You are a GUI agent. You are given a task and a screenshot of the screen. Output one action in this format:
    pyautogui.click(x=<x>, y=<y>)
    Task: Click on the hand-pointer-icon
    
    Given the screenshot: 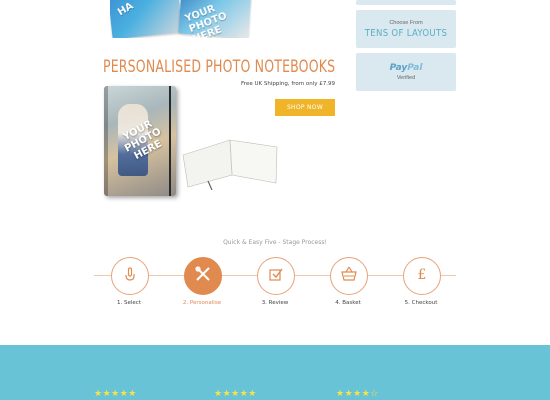 What is the action you would take?
    pyautogui.click(x=130, y=276)
    